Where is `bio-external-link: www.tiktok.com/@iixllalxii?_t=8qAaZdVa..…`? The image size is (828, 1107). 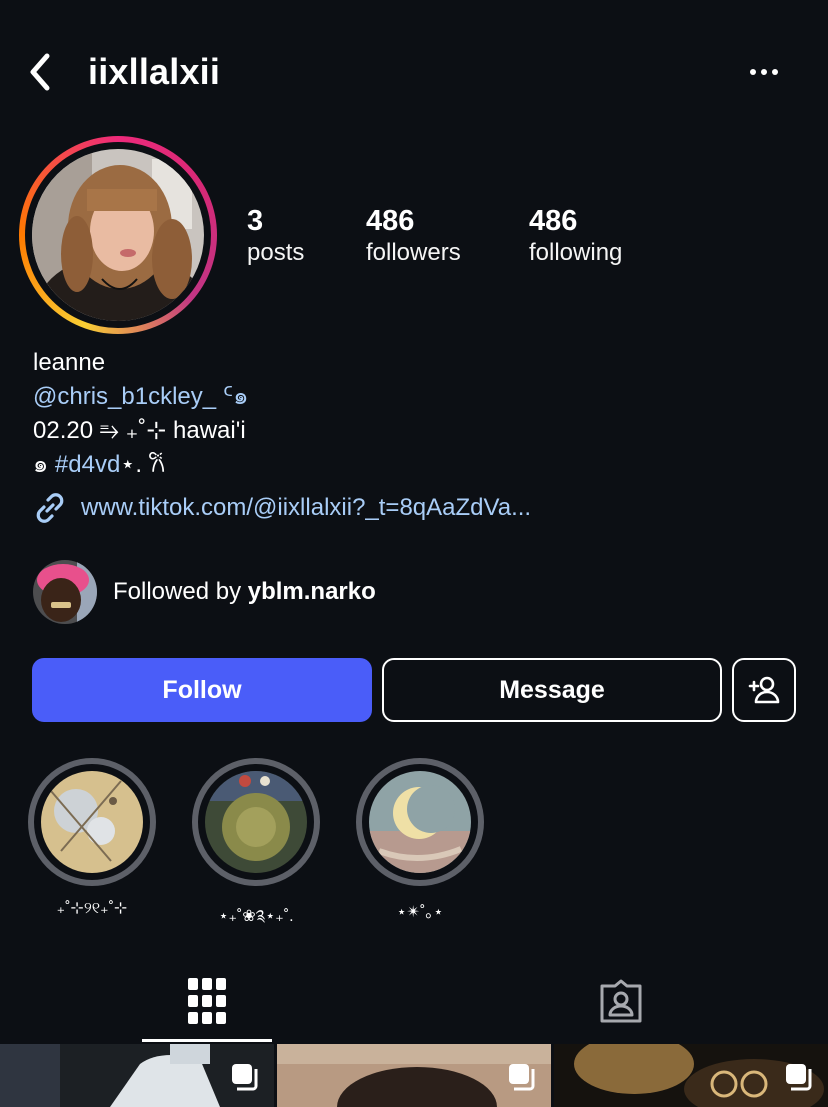
bio-external-link: www.tiktok.com/@iixllalxii?_t=8qAaZdVa..… is located at coordinates (282, 508).